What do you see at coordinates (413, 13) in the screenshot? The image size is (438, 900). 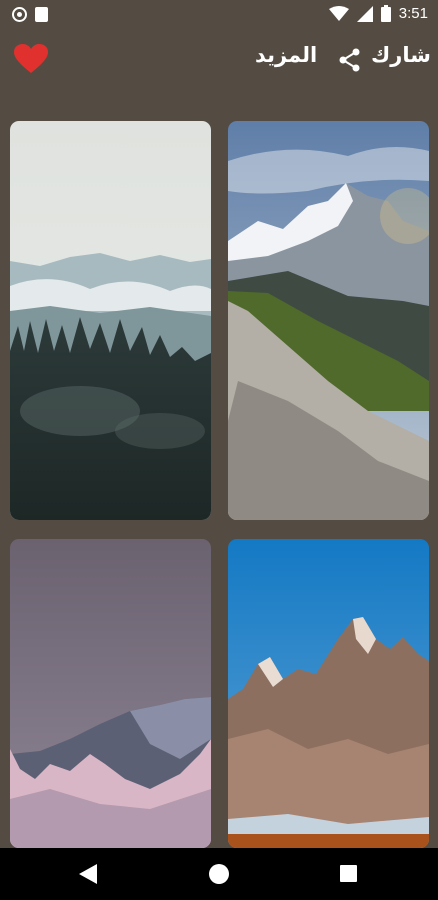 I see `status-time: 3:51` at bounding box center [413, 13].